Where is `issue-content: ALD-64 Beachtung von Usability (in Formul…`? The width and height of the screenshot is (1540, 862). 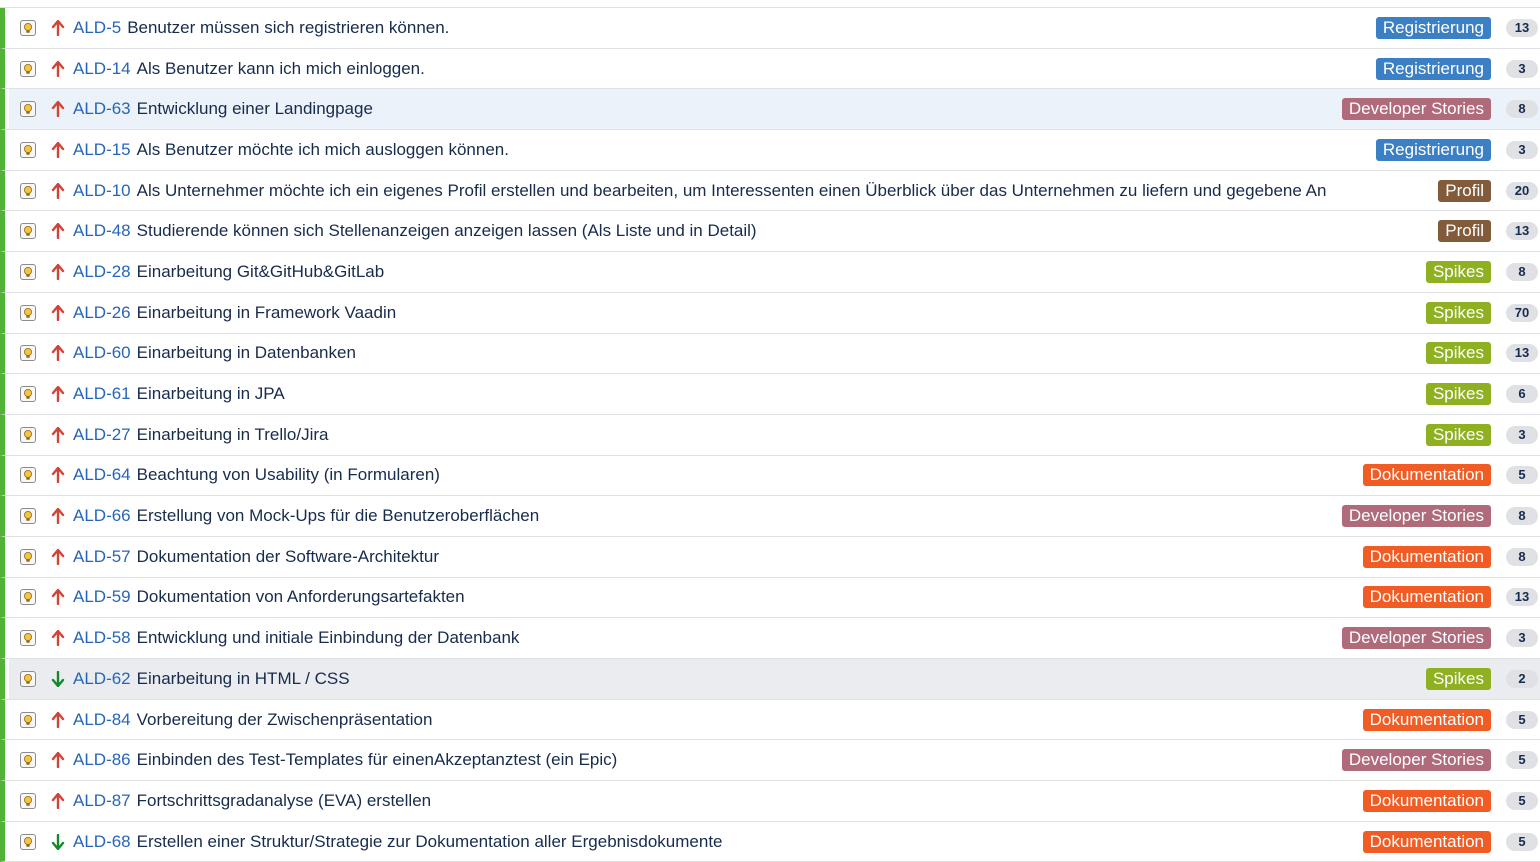
issue-content: ALD-64 Beachtung von Usability (in Formul… is located at coordinates (748, 475).